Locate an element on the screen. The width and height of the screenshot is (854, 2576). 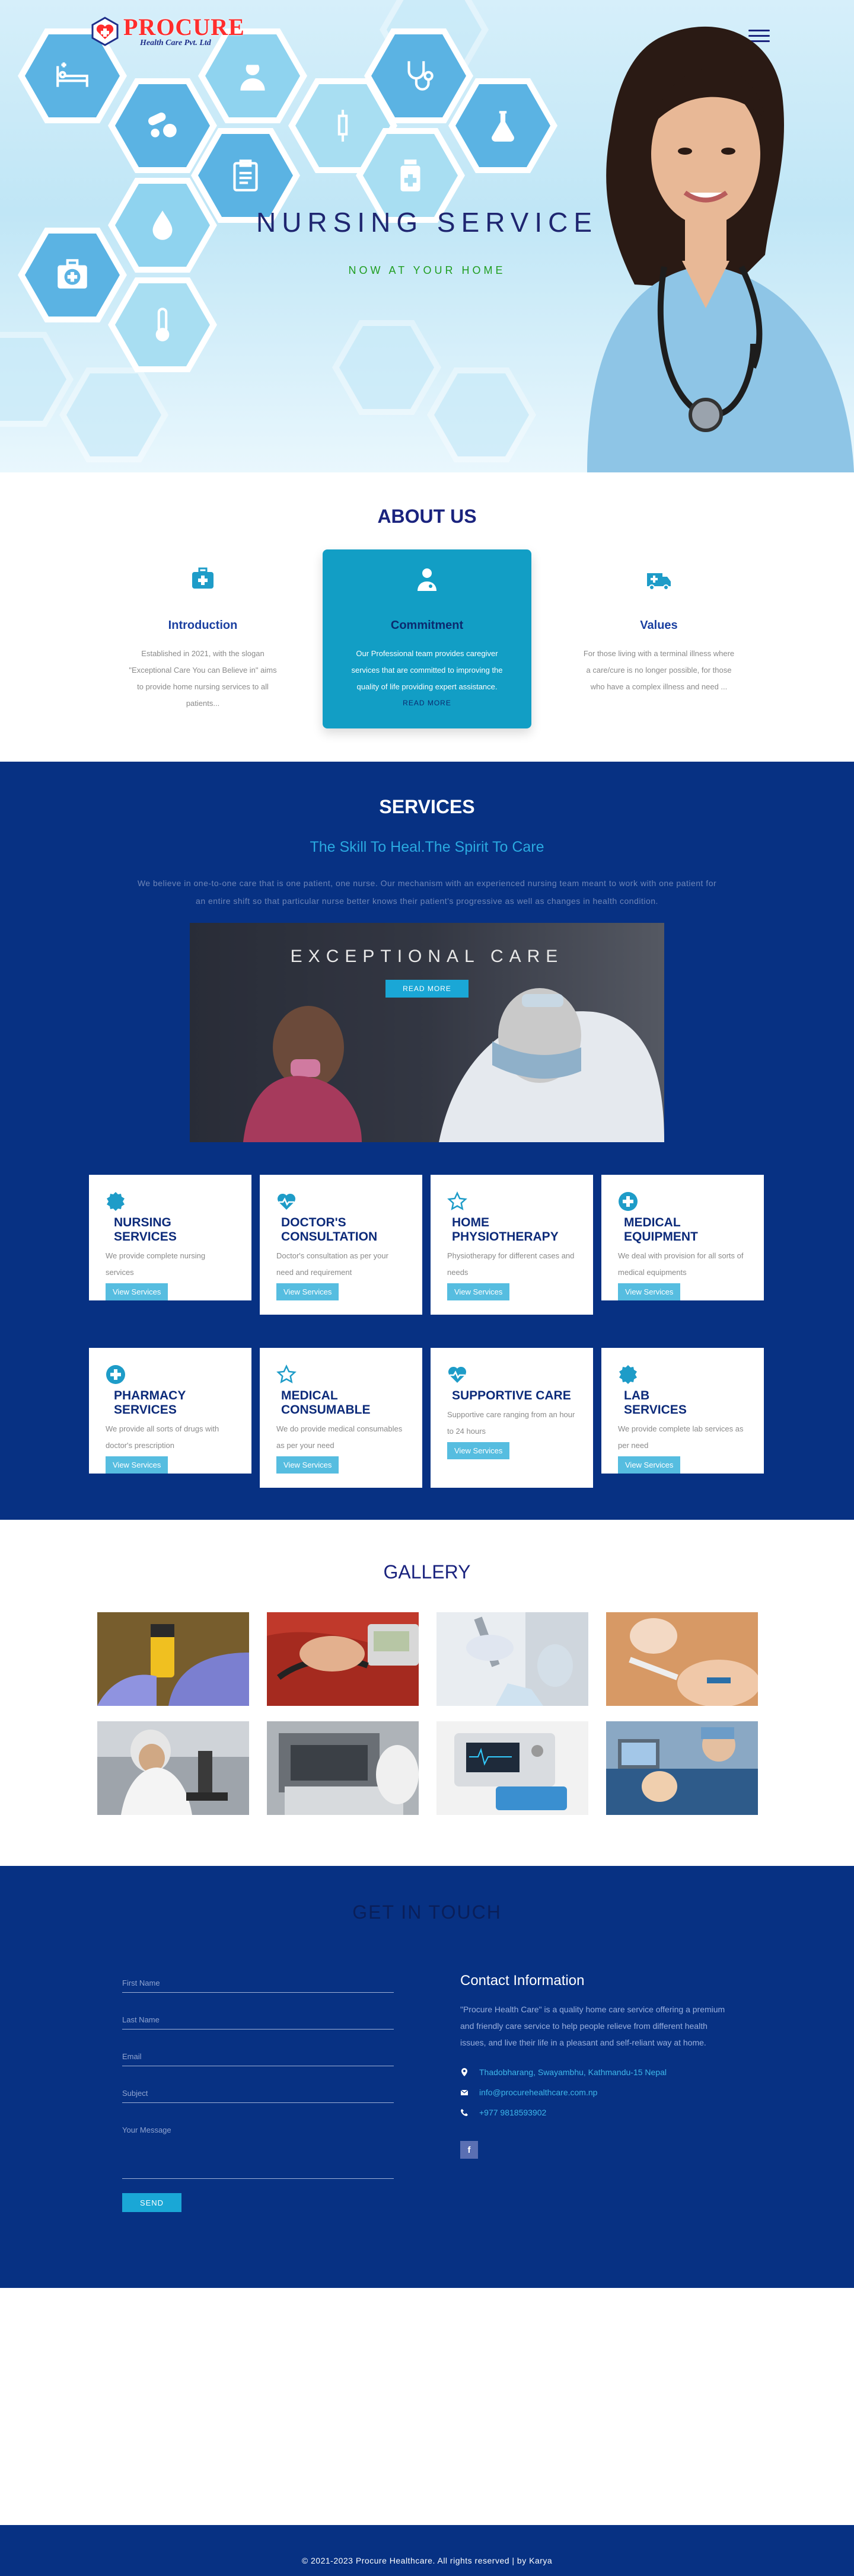
contact-info-title: Contact Information is located at coordinates (522, 1981).